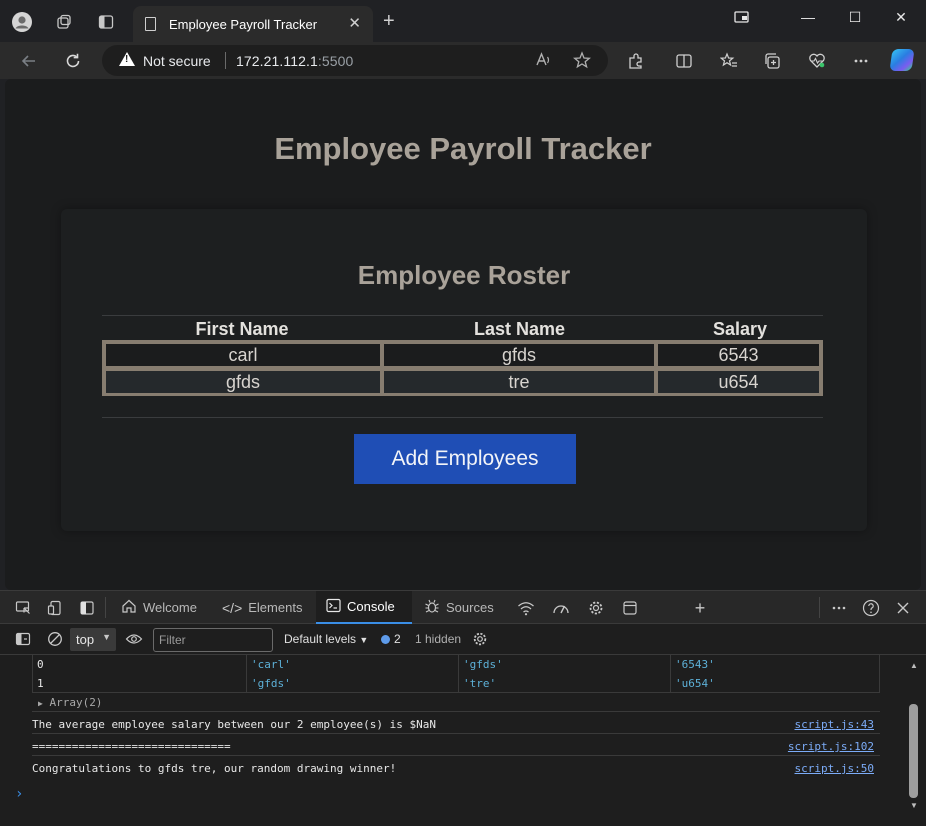 This screenshot has height=826, width=926. I want to click on roster-title: Employee Roster, so click(464, 275).